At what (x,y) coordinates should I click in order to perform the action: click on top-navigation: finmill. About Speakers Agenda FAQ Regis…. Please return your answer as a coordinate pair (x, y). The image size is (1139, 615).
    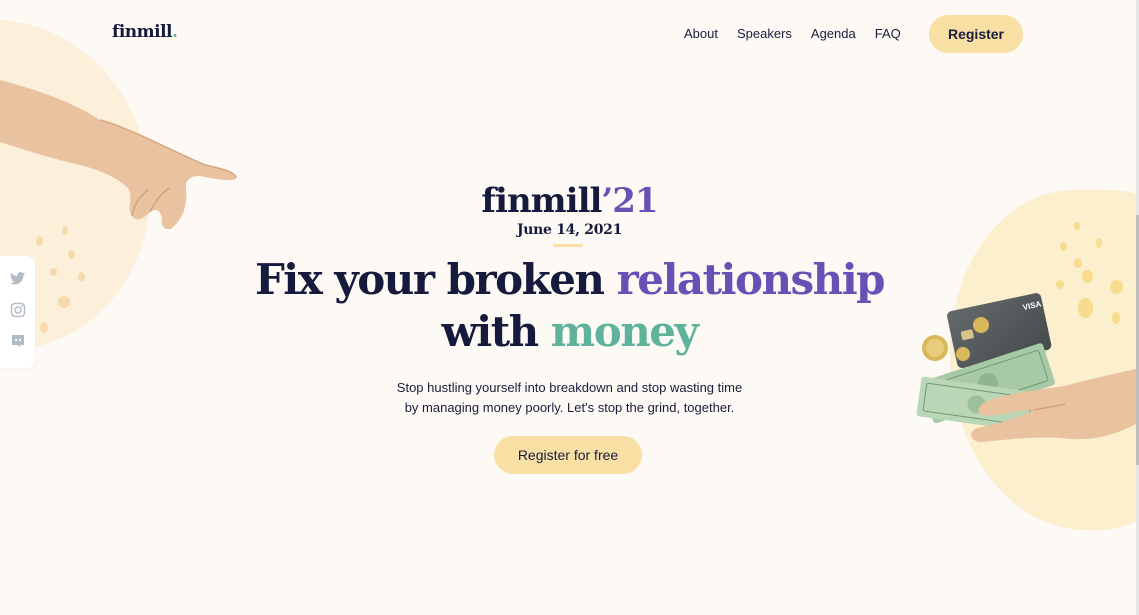
    Looking at the image, I should click on (569, 35).